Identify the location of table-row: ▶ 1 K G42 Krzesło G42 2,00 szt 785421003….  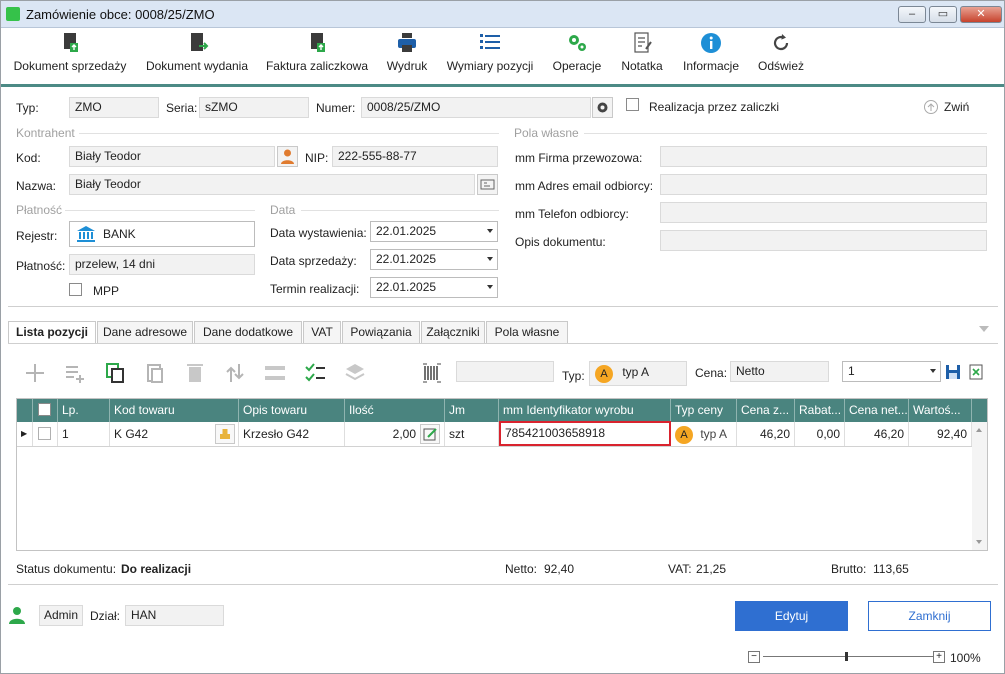
(494, 434).